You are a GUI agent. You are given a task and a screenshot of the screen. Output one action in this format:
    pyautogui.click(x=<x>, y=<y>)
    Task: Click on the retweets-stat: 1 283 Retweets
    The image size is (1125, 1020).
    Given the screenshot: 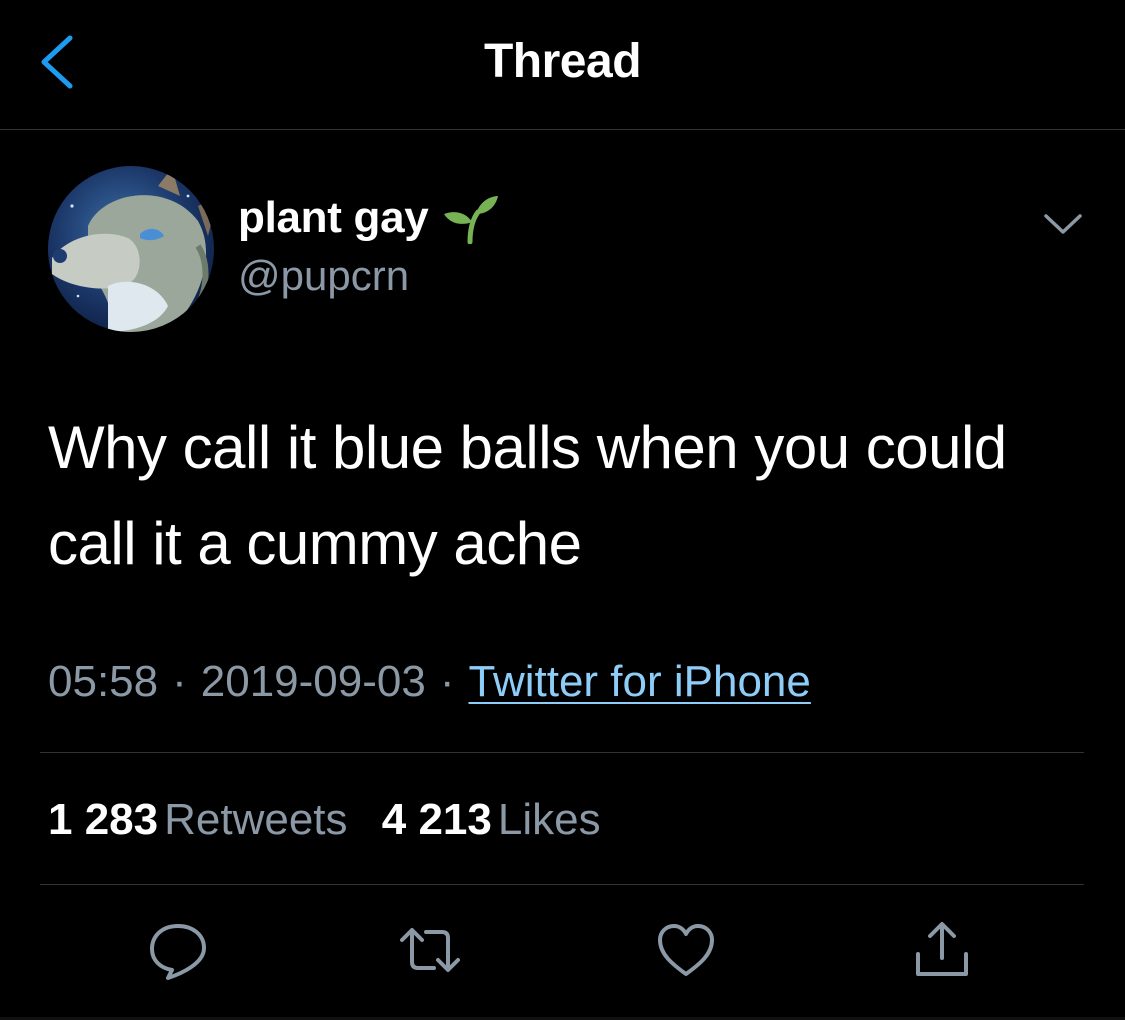 What is the action you would take?
    pyautogui.click(x=198, y=820)
    